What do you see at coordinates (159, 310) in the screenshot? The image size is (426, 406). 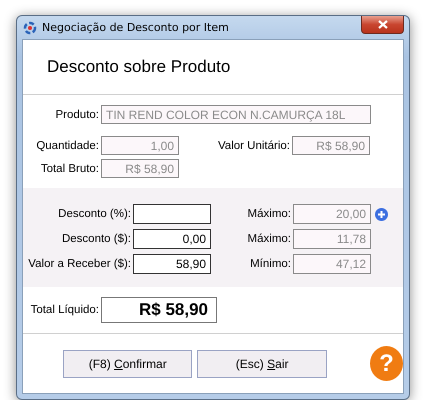 I see `total-field: R$ 58,90` at bounding box center [159, 310].